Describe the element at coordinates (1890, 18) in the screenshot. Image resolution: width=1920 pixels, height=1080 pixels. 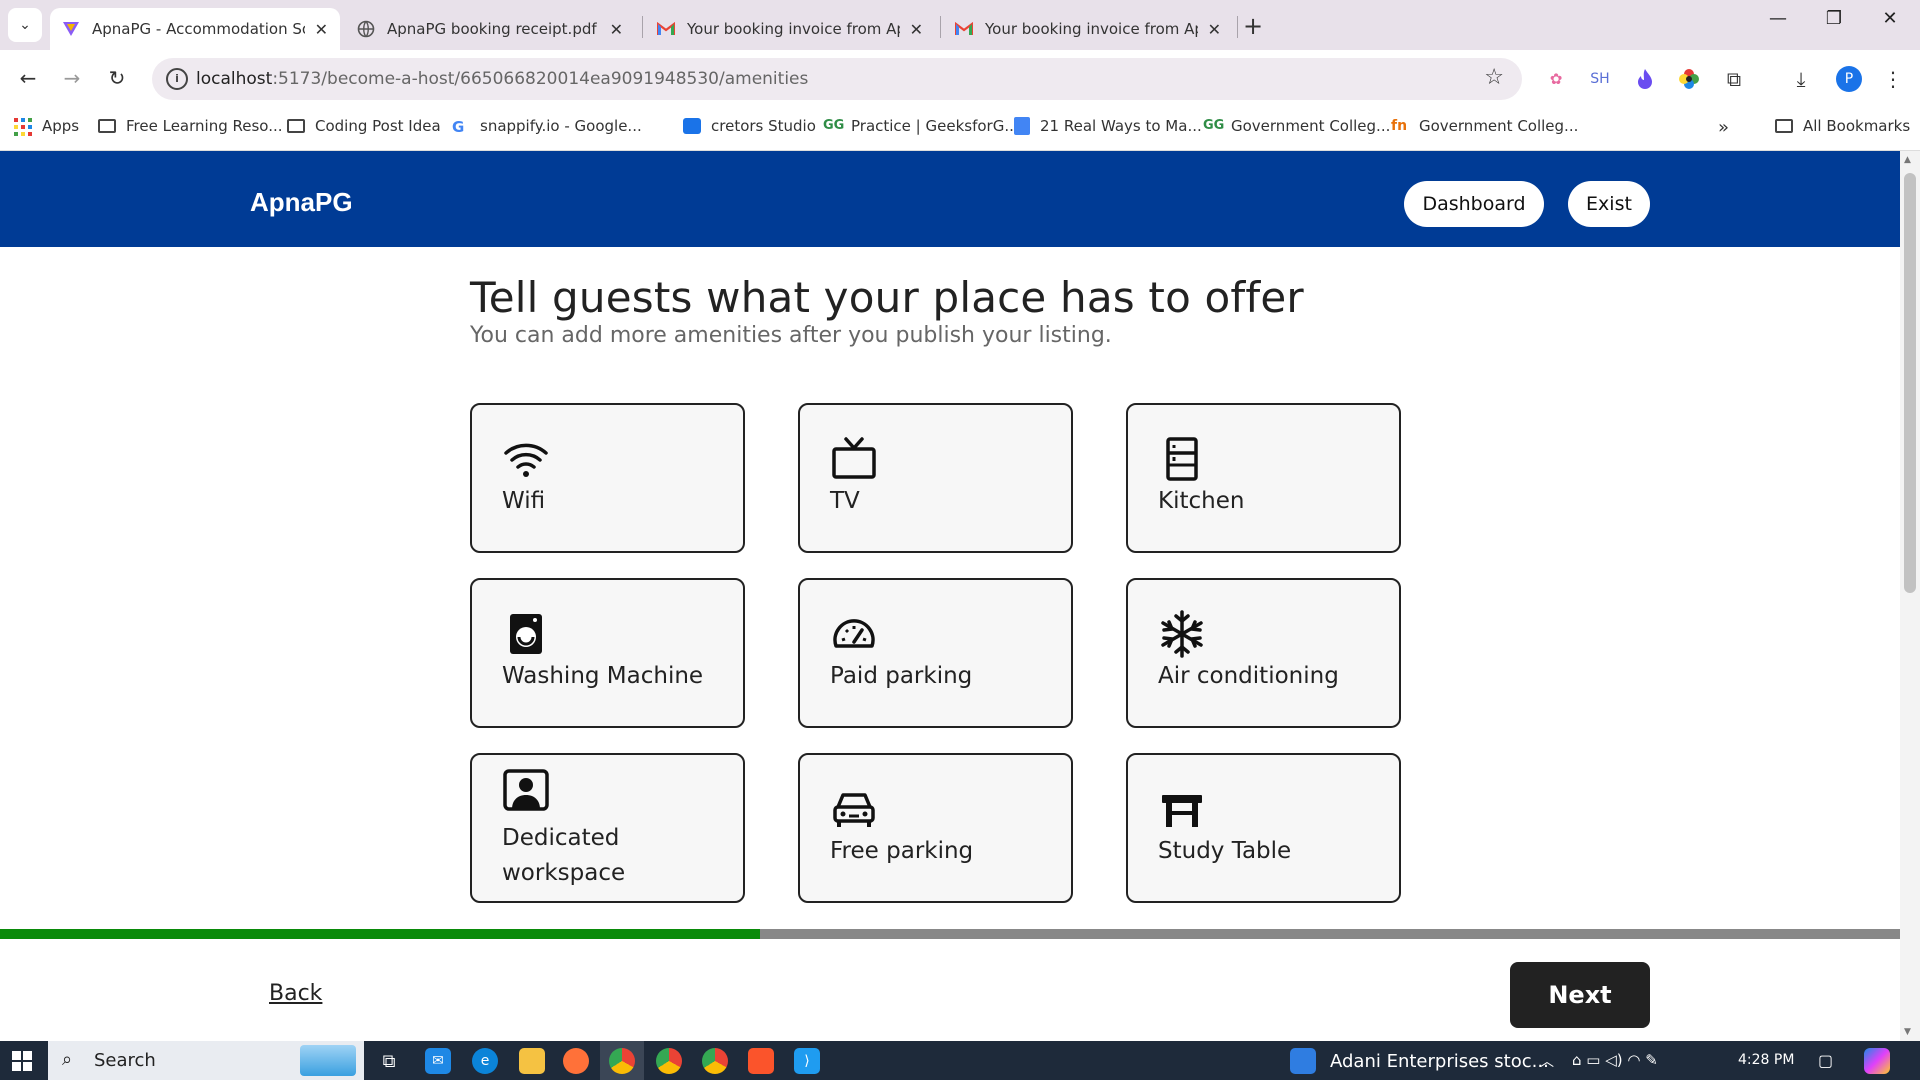
I see `close-window-icon: ✕` at that location.